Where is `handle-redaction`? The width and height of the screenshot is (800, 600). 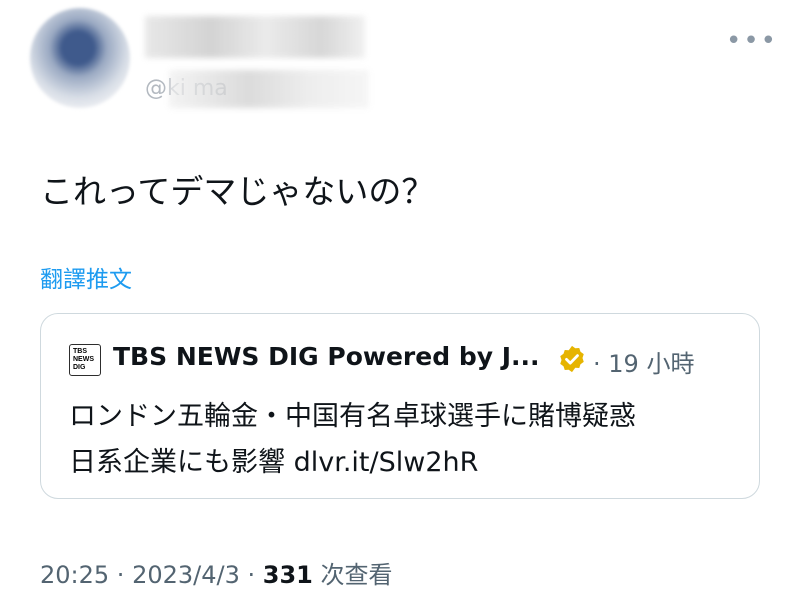 handle-redaction is located at coordinates (269, 89).